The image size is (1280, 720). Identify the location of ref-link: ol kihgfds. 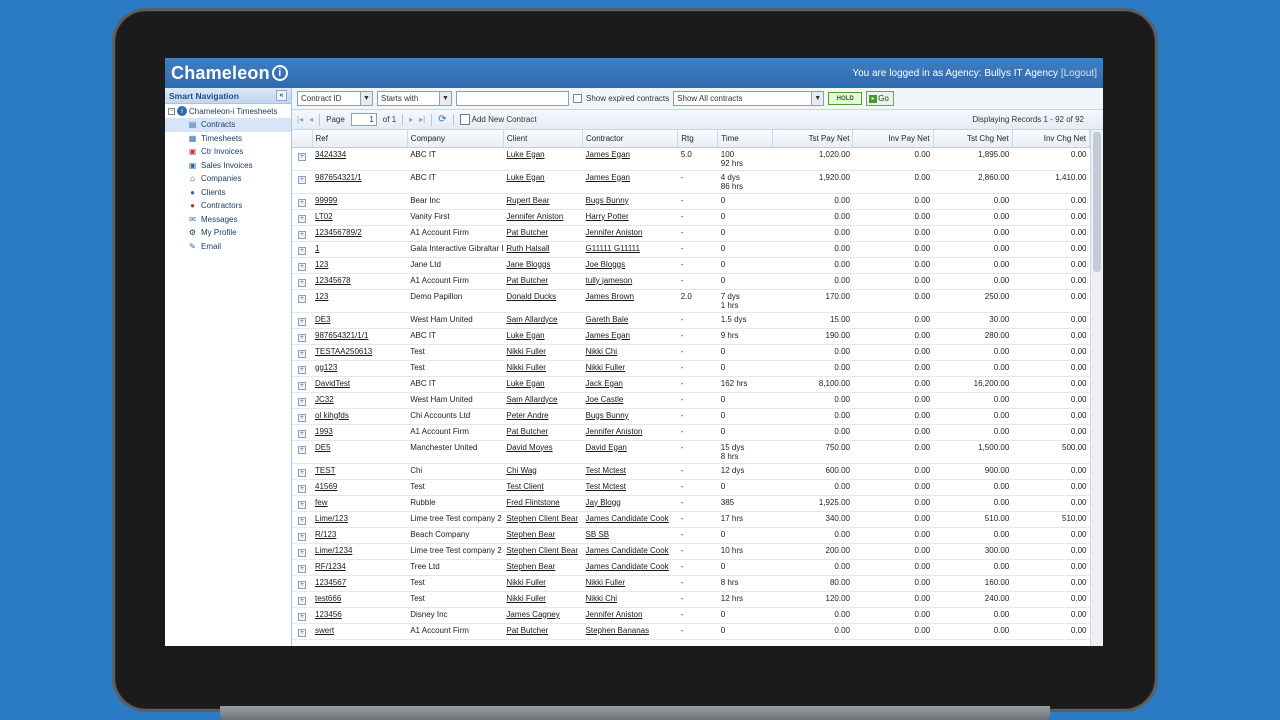
(332, 415).